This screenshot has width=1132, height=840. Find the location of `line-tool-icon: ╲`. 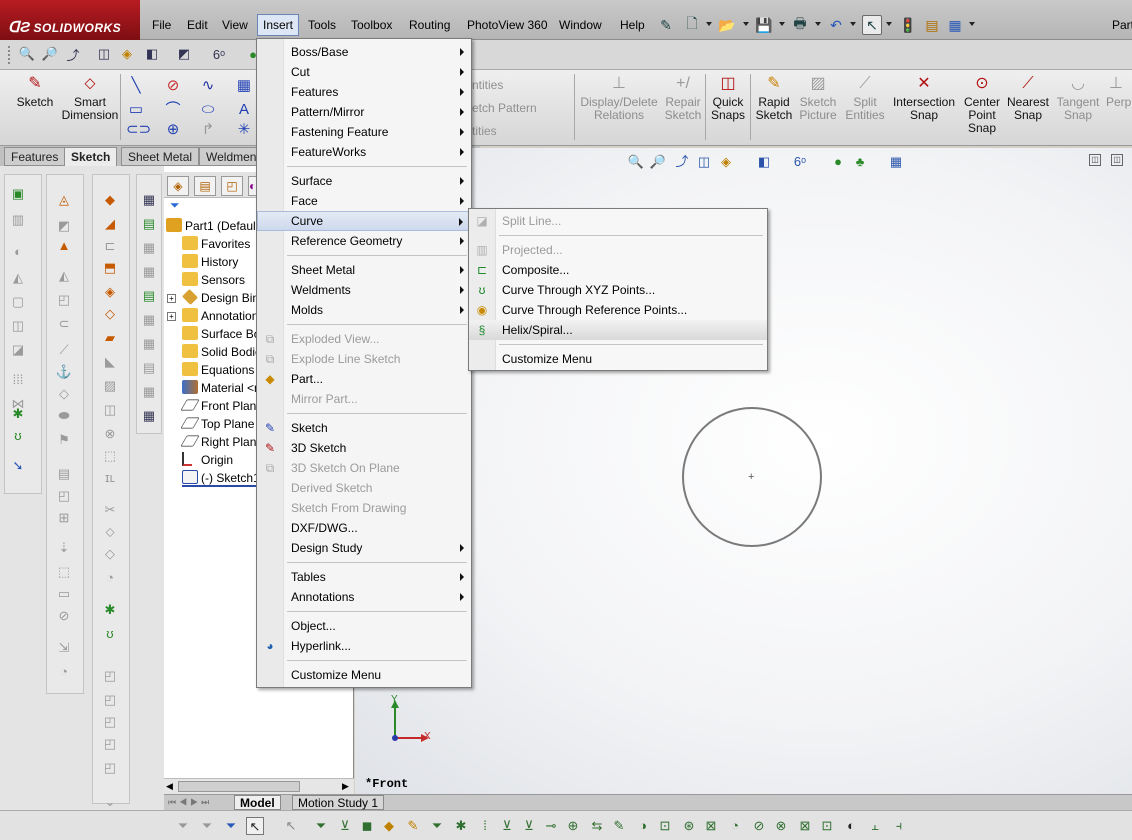

line-tool-icon: ╲ is located at coordinates (136, 86).